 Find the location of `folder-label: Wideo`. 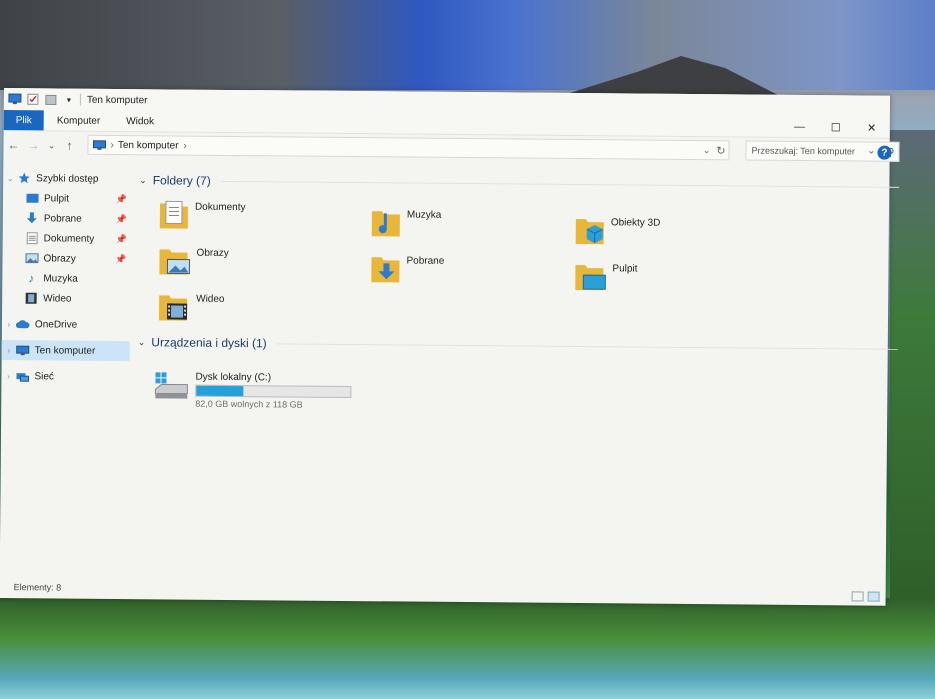

folder-label: Wideo is located at coordinates (210, 299).